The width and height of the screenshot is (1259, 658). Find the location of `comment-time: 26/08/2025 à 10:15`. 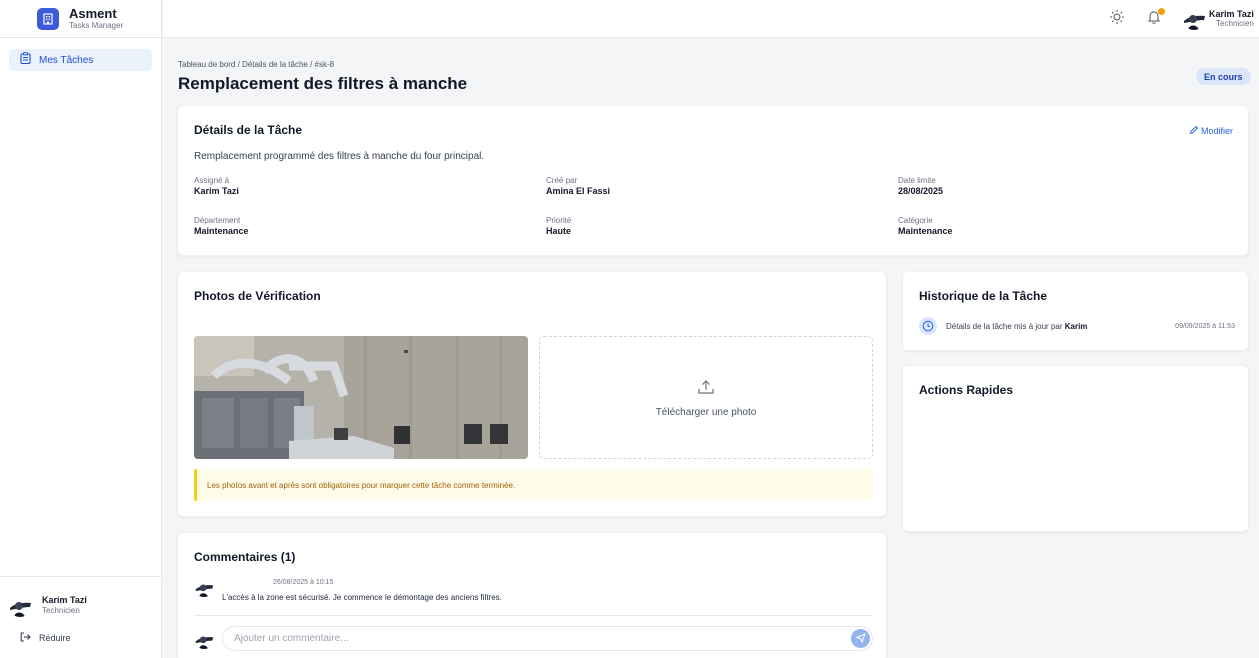

comment-time: 26/08/2025 à 10:15 is located at coordinates (303, 582).